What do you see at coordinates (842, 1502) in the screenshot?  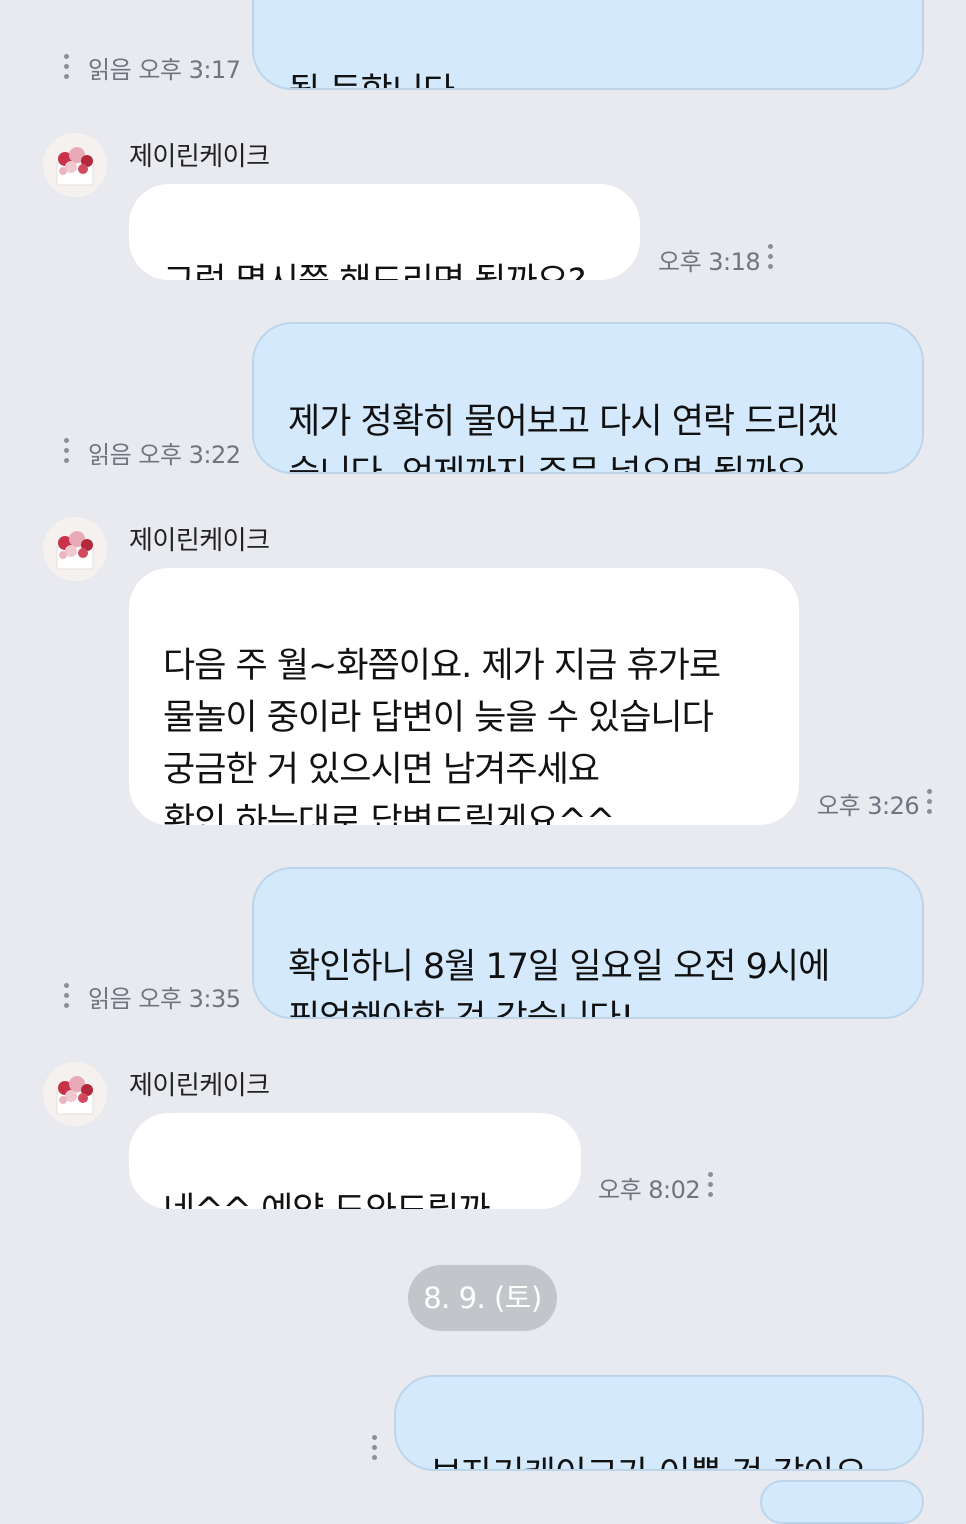 I see `next-message-bubble-partial` at bounding box center [842, 1502].